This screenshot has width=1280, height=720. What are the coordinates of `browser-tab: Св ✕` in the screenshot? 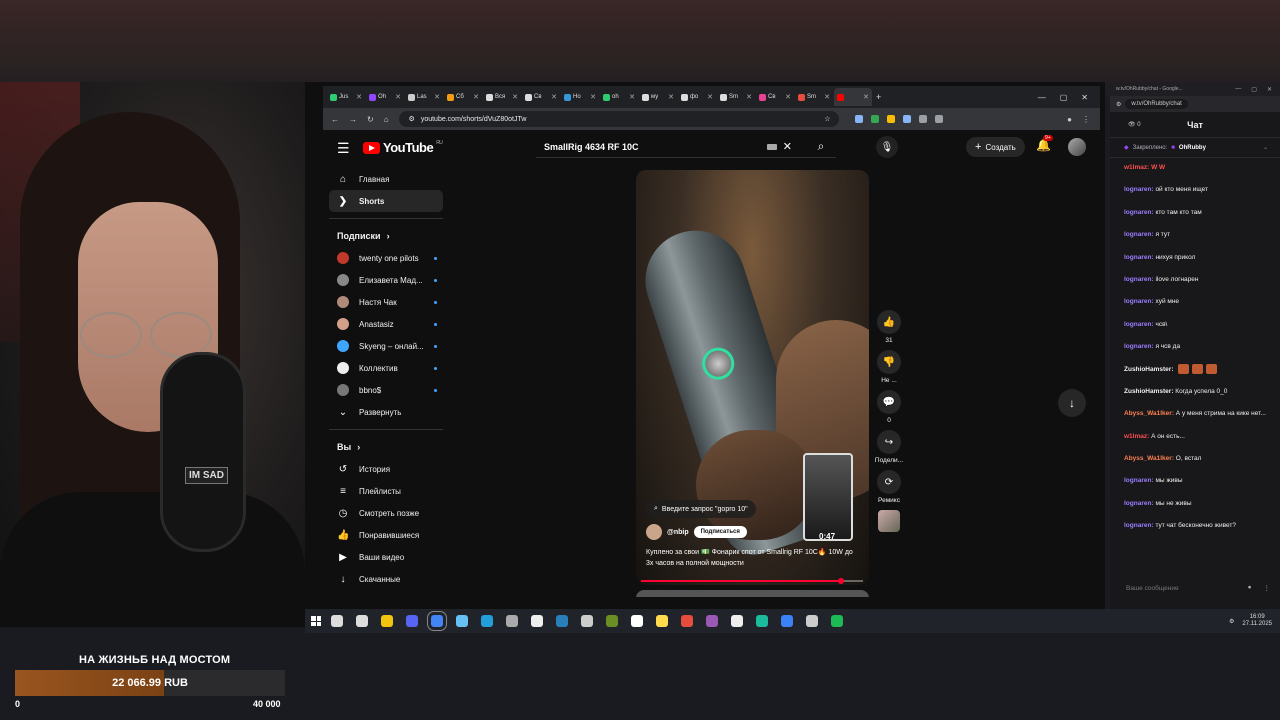 It's located at (775, 97).